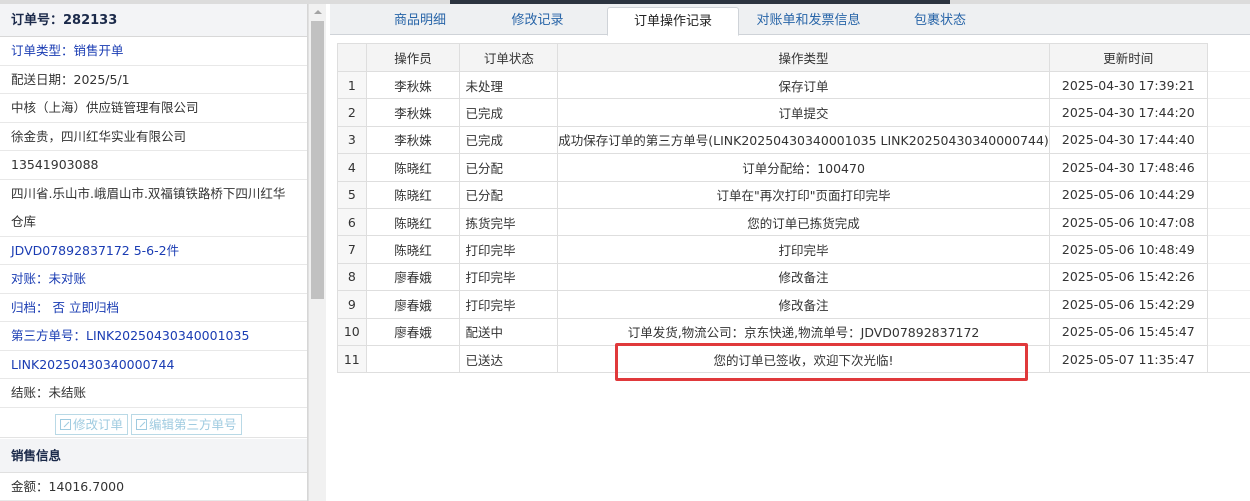 The height and width of the screenshot is (501, 1250). Describe the element at coordinates (153, 208) in the screenshot. I see `delivery-address: 四川省.乐山市.峨眉山市.双福镇铁路桥下四川红华仓库` at that location.